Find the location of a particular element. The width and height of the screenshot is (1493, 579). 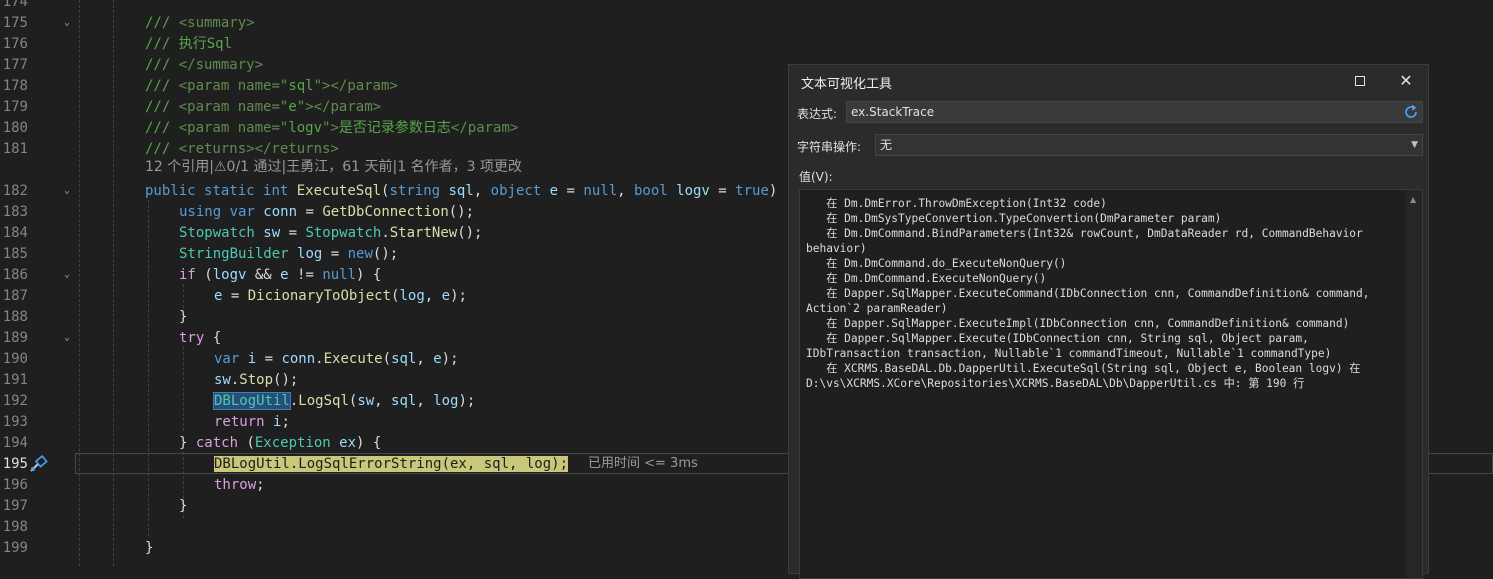

code-token: i is located at coordinates (252, 359).